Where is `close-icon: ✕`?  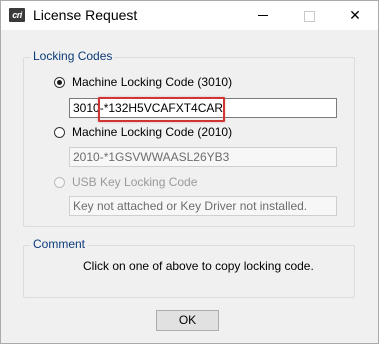
close-icon: ✕ is located at coordinates (355, 15).